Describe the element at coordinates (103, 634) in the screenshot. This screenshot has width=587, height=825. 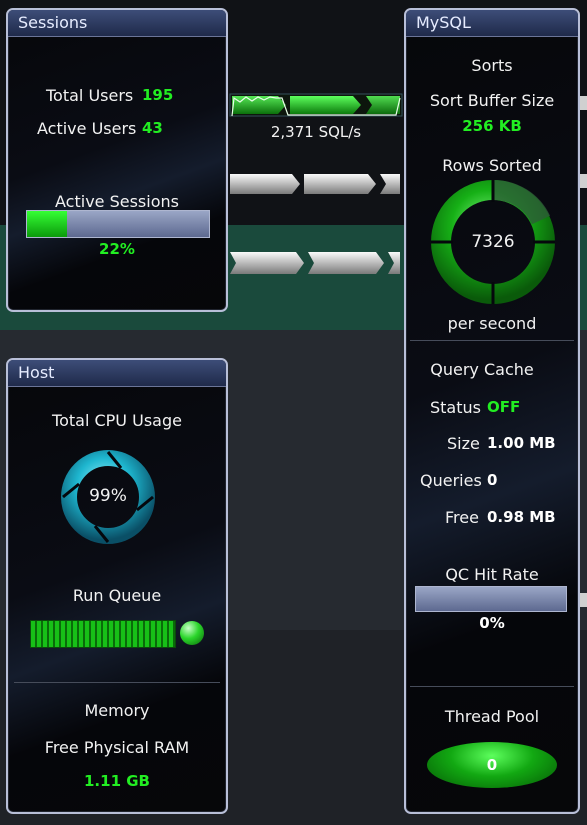
I see `run-queue-bar` at that location.